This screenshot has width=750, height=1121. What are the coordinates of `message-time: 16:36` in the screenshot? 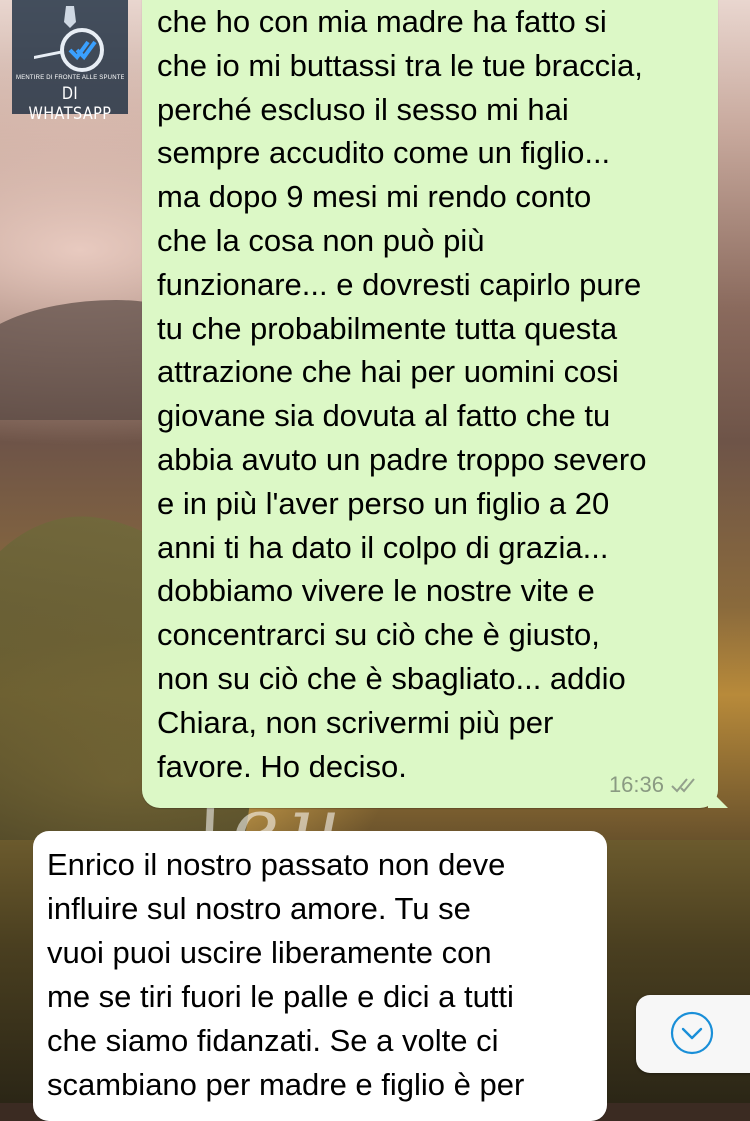 It's located at (636, 784).